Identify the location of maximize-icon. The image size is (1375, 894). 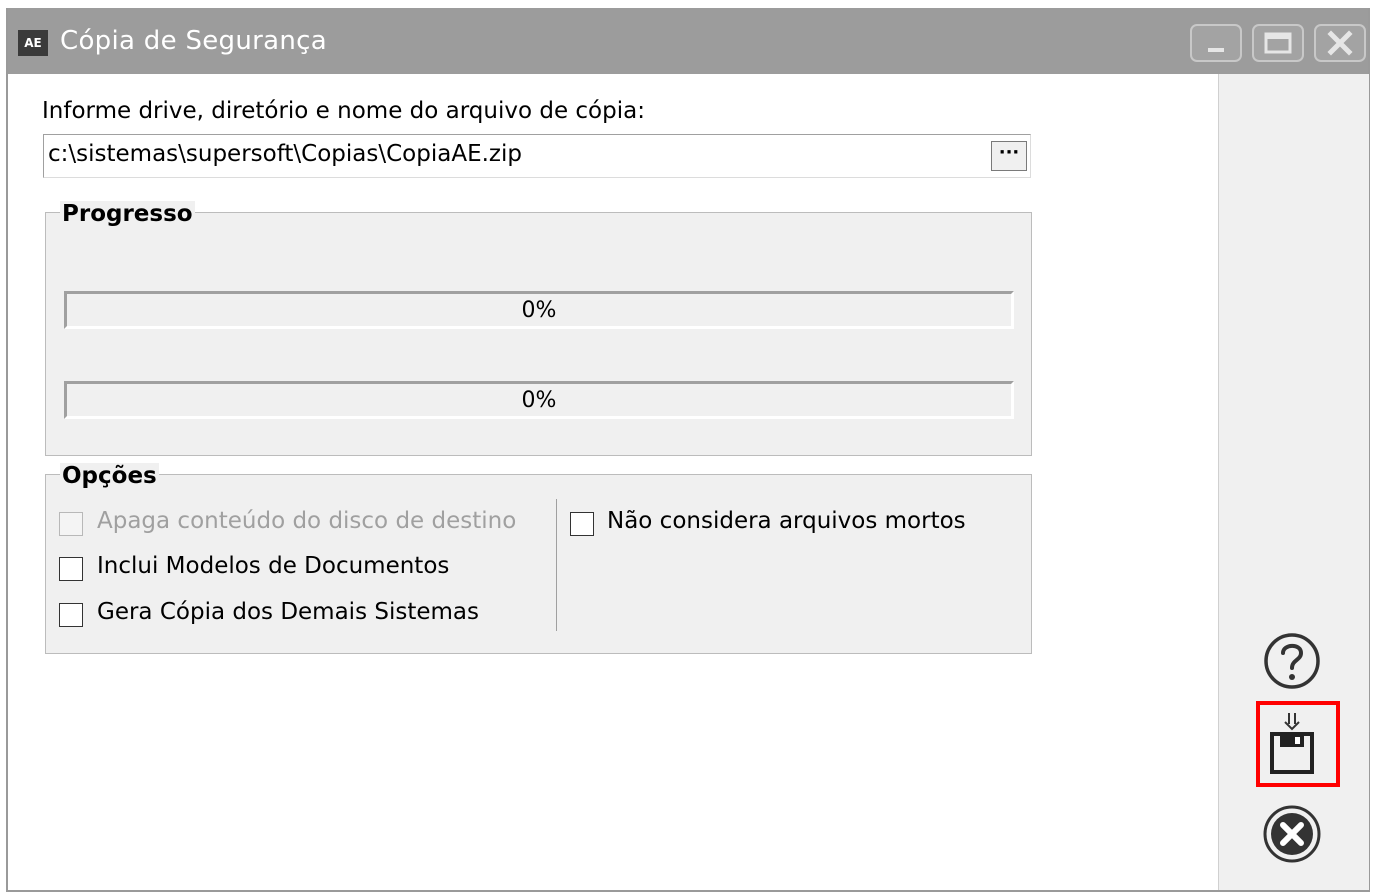
(1278, 43).